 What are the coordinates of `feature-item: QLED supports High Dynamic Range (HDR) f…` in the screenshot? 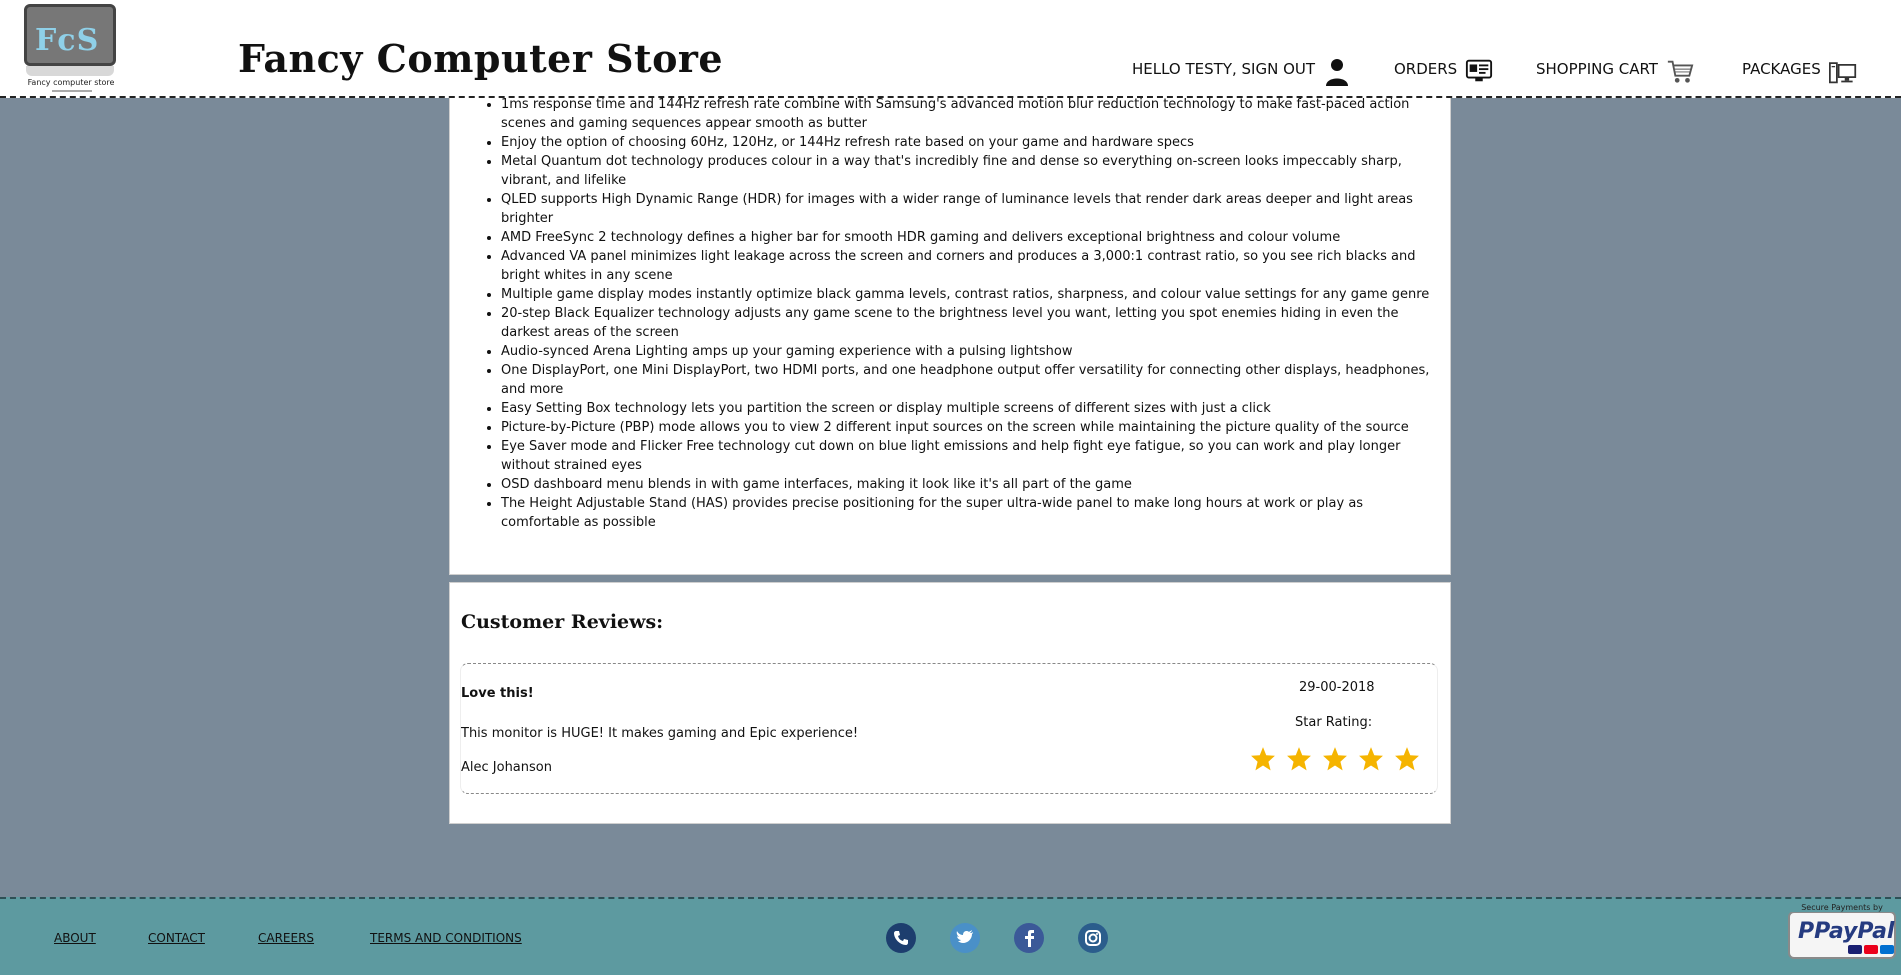 It's located at (967, 209).